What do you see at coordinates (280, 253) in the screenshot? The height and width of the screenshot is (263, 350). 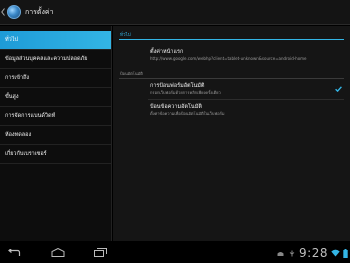 I see `android-debug-icon` at bounding box center [280, 253].